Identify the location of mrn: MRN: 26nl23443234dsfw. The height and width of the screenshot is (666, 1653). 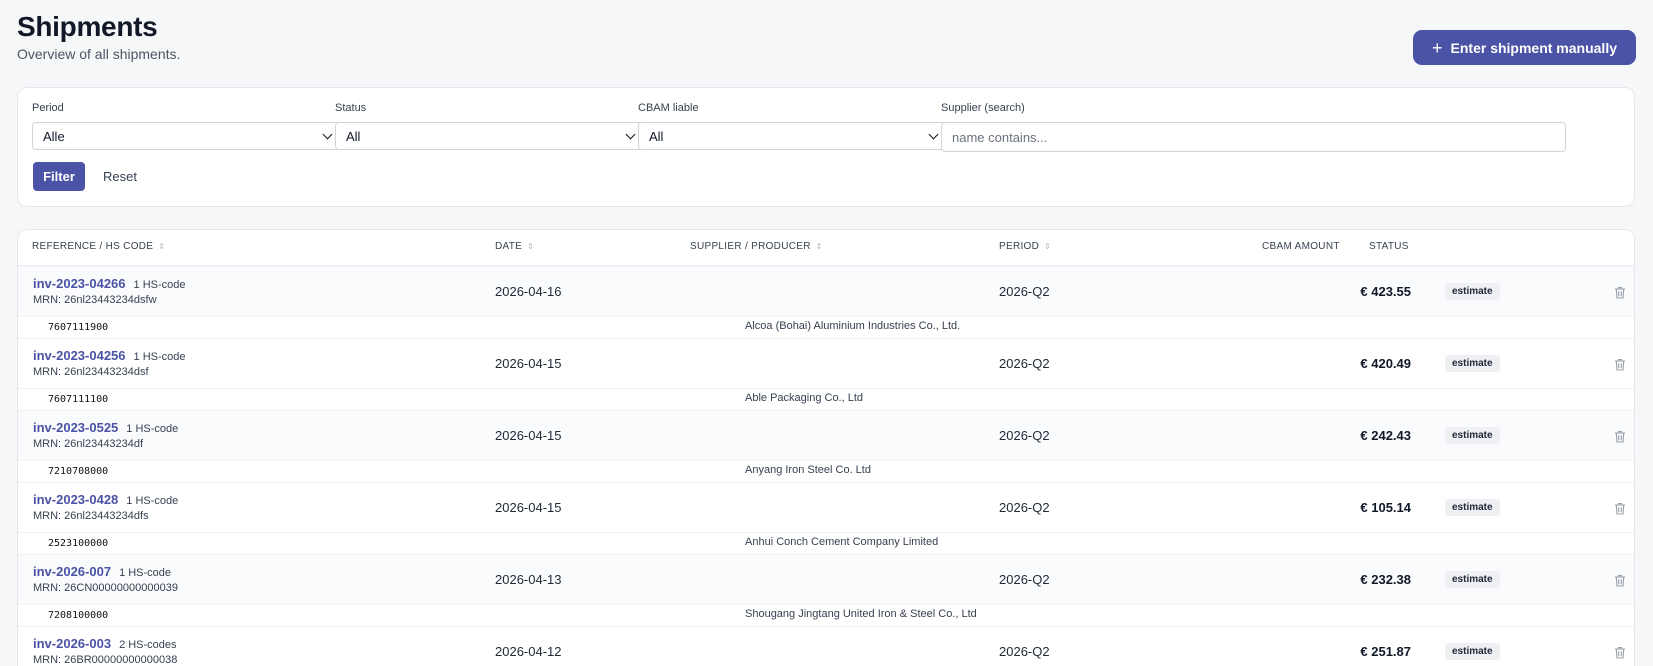
(95, 300).